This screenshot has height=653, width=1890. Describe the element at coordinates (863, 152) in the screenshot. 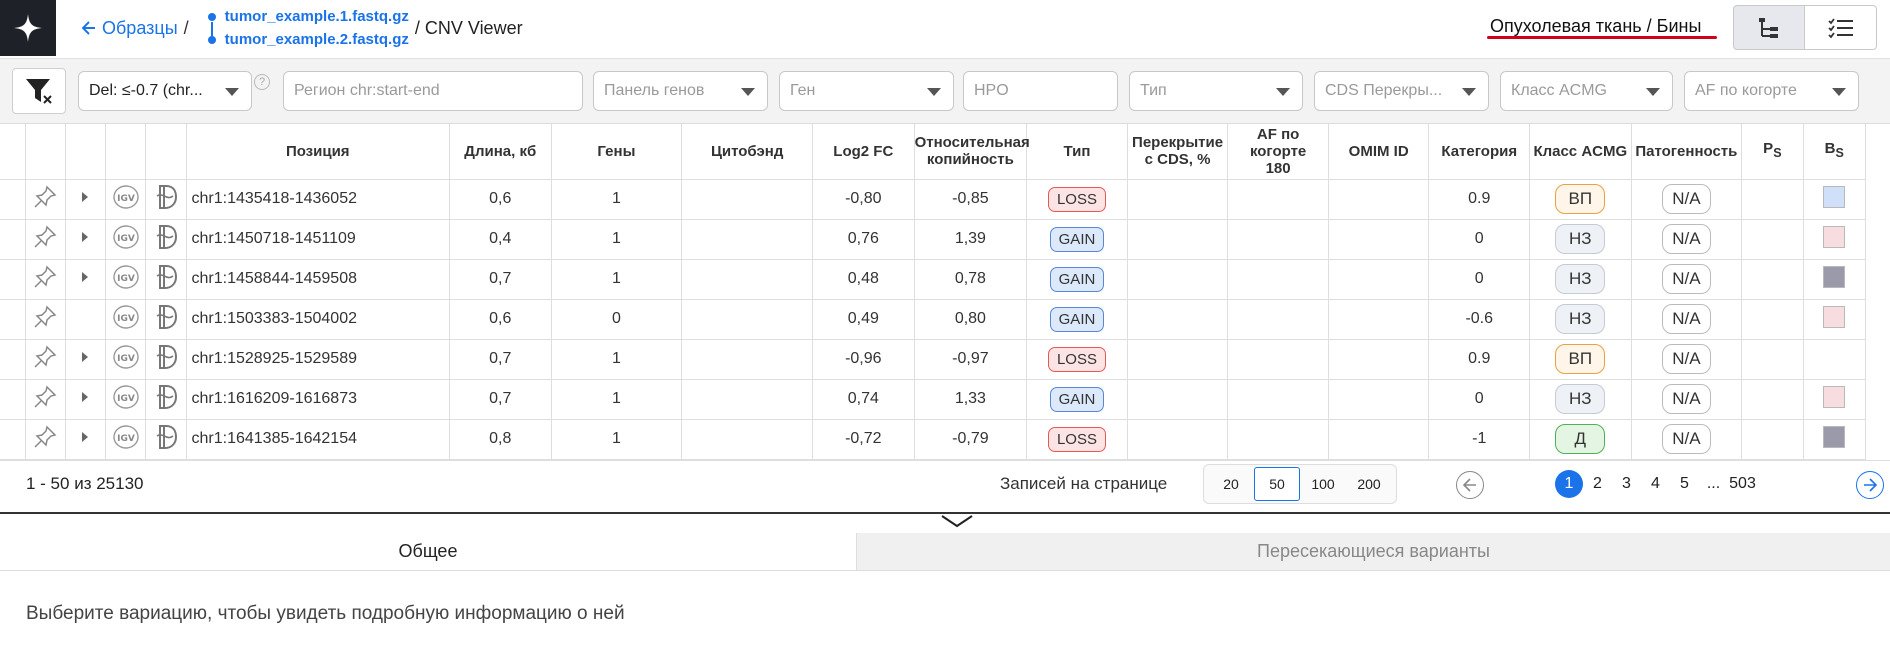

I see `header-log2fc: Log2 FC` at that location.